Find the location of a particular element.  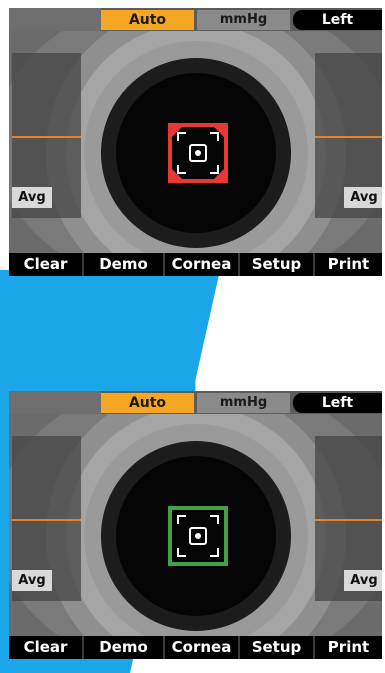

alignment-target-red is located at coordinates (198, 153).